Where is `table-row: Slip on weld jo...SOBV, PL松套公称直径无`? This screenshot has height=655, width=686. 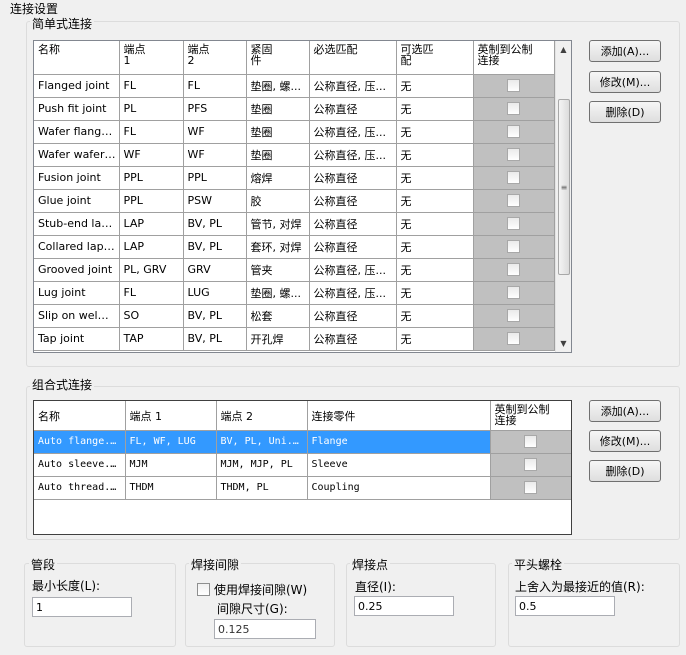
table-row: Slip on weld jo...SOBV, PL松套公称直径无 is located at coordinates (294, 316).